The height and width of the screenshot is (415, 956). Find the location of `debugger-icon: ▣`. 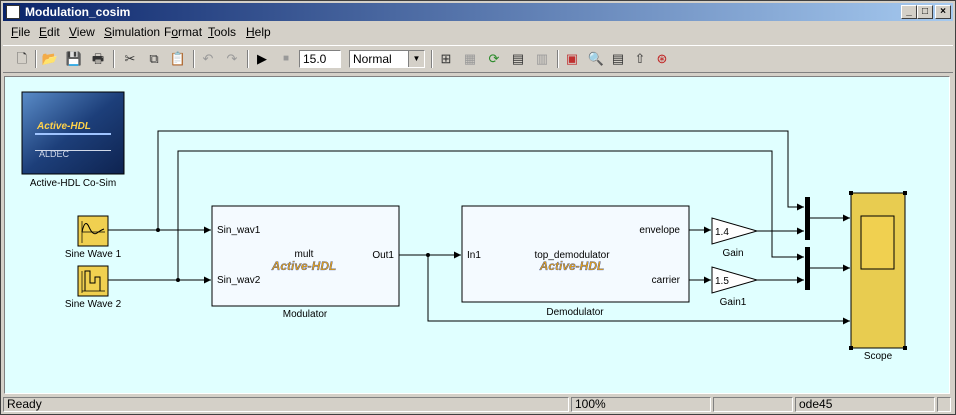

debugger-icon: ▣ is located at coordinates (572, 59).